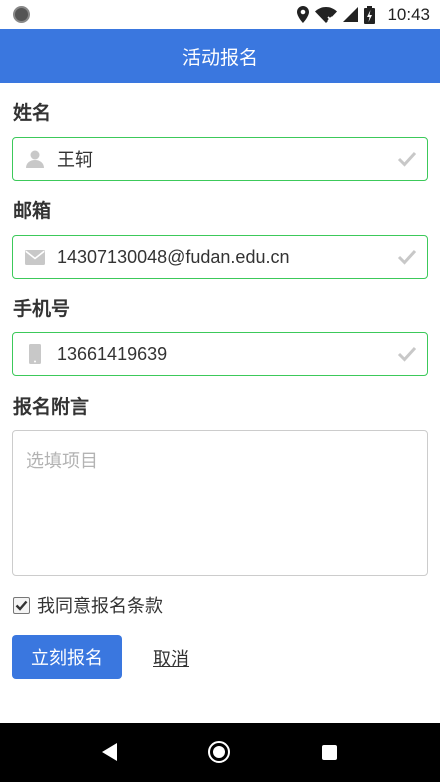 The height and width of the screenshot is (782, 440). What do you see at coordinates (220, 159) in the screenshot?
I see `name-field: 王轲` at bounding box center [220, 159].